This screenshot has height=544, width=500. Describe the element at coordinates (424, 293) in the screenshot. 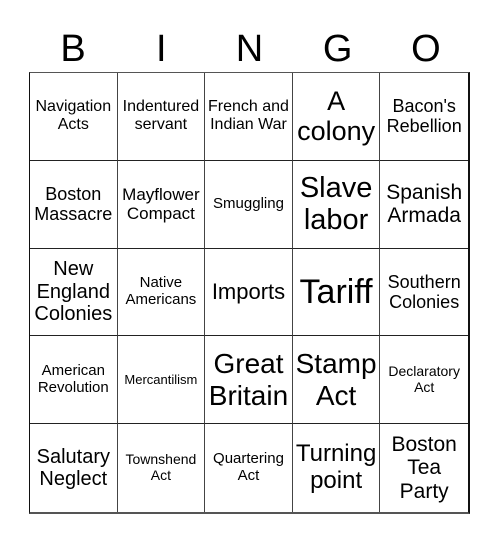

I see `bingo-cell: Southern Colonies` at that location.